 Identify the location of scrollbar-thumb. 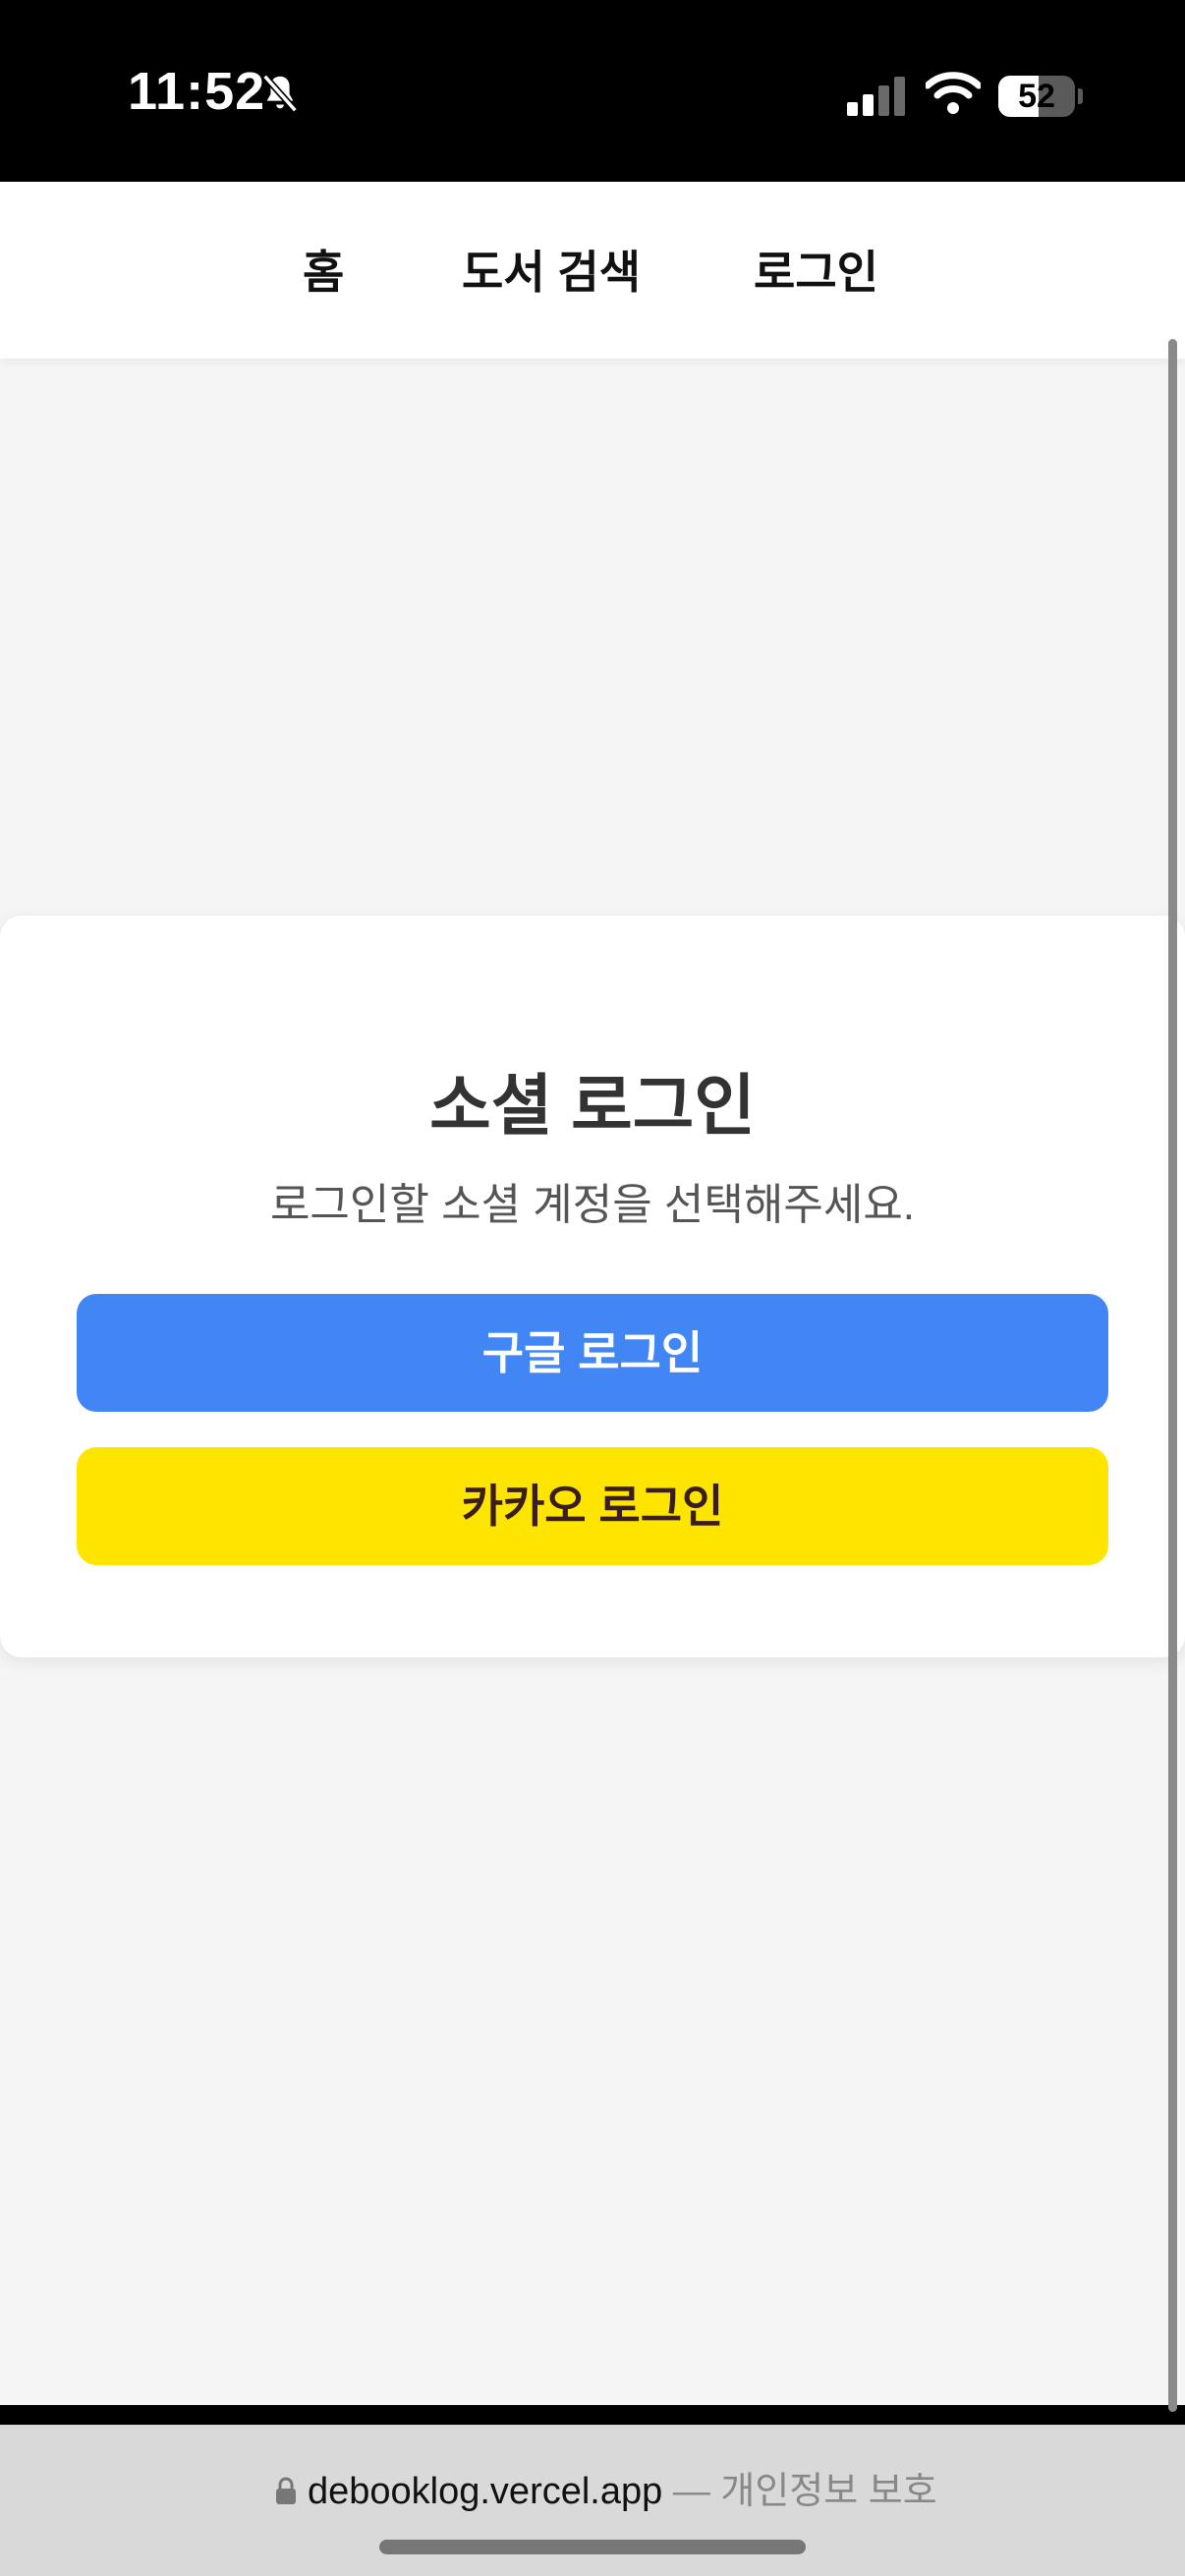
(1173, 1375).